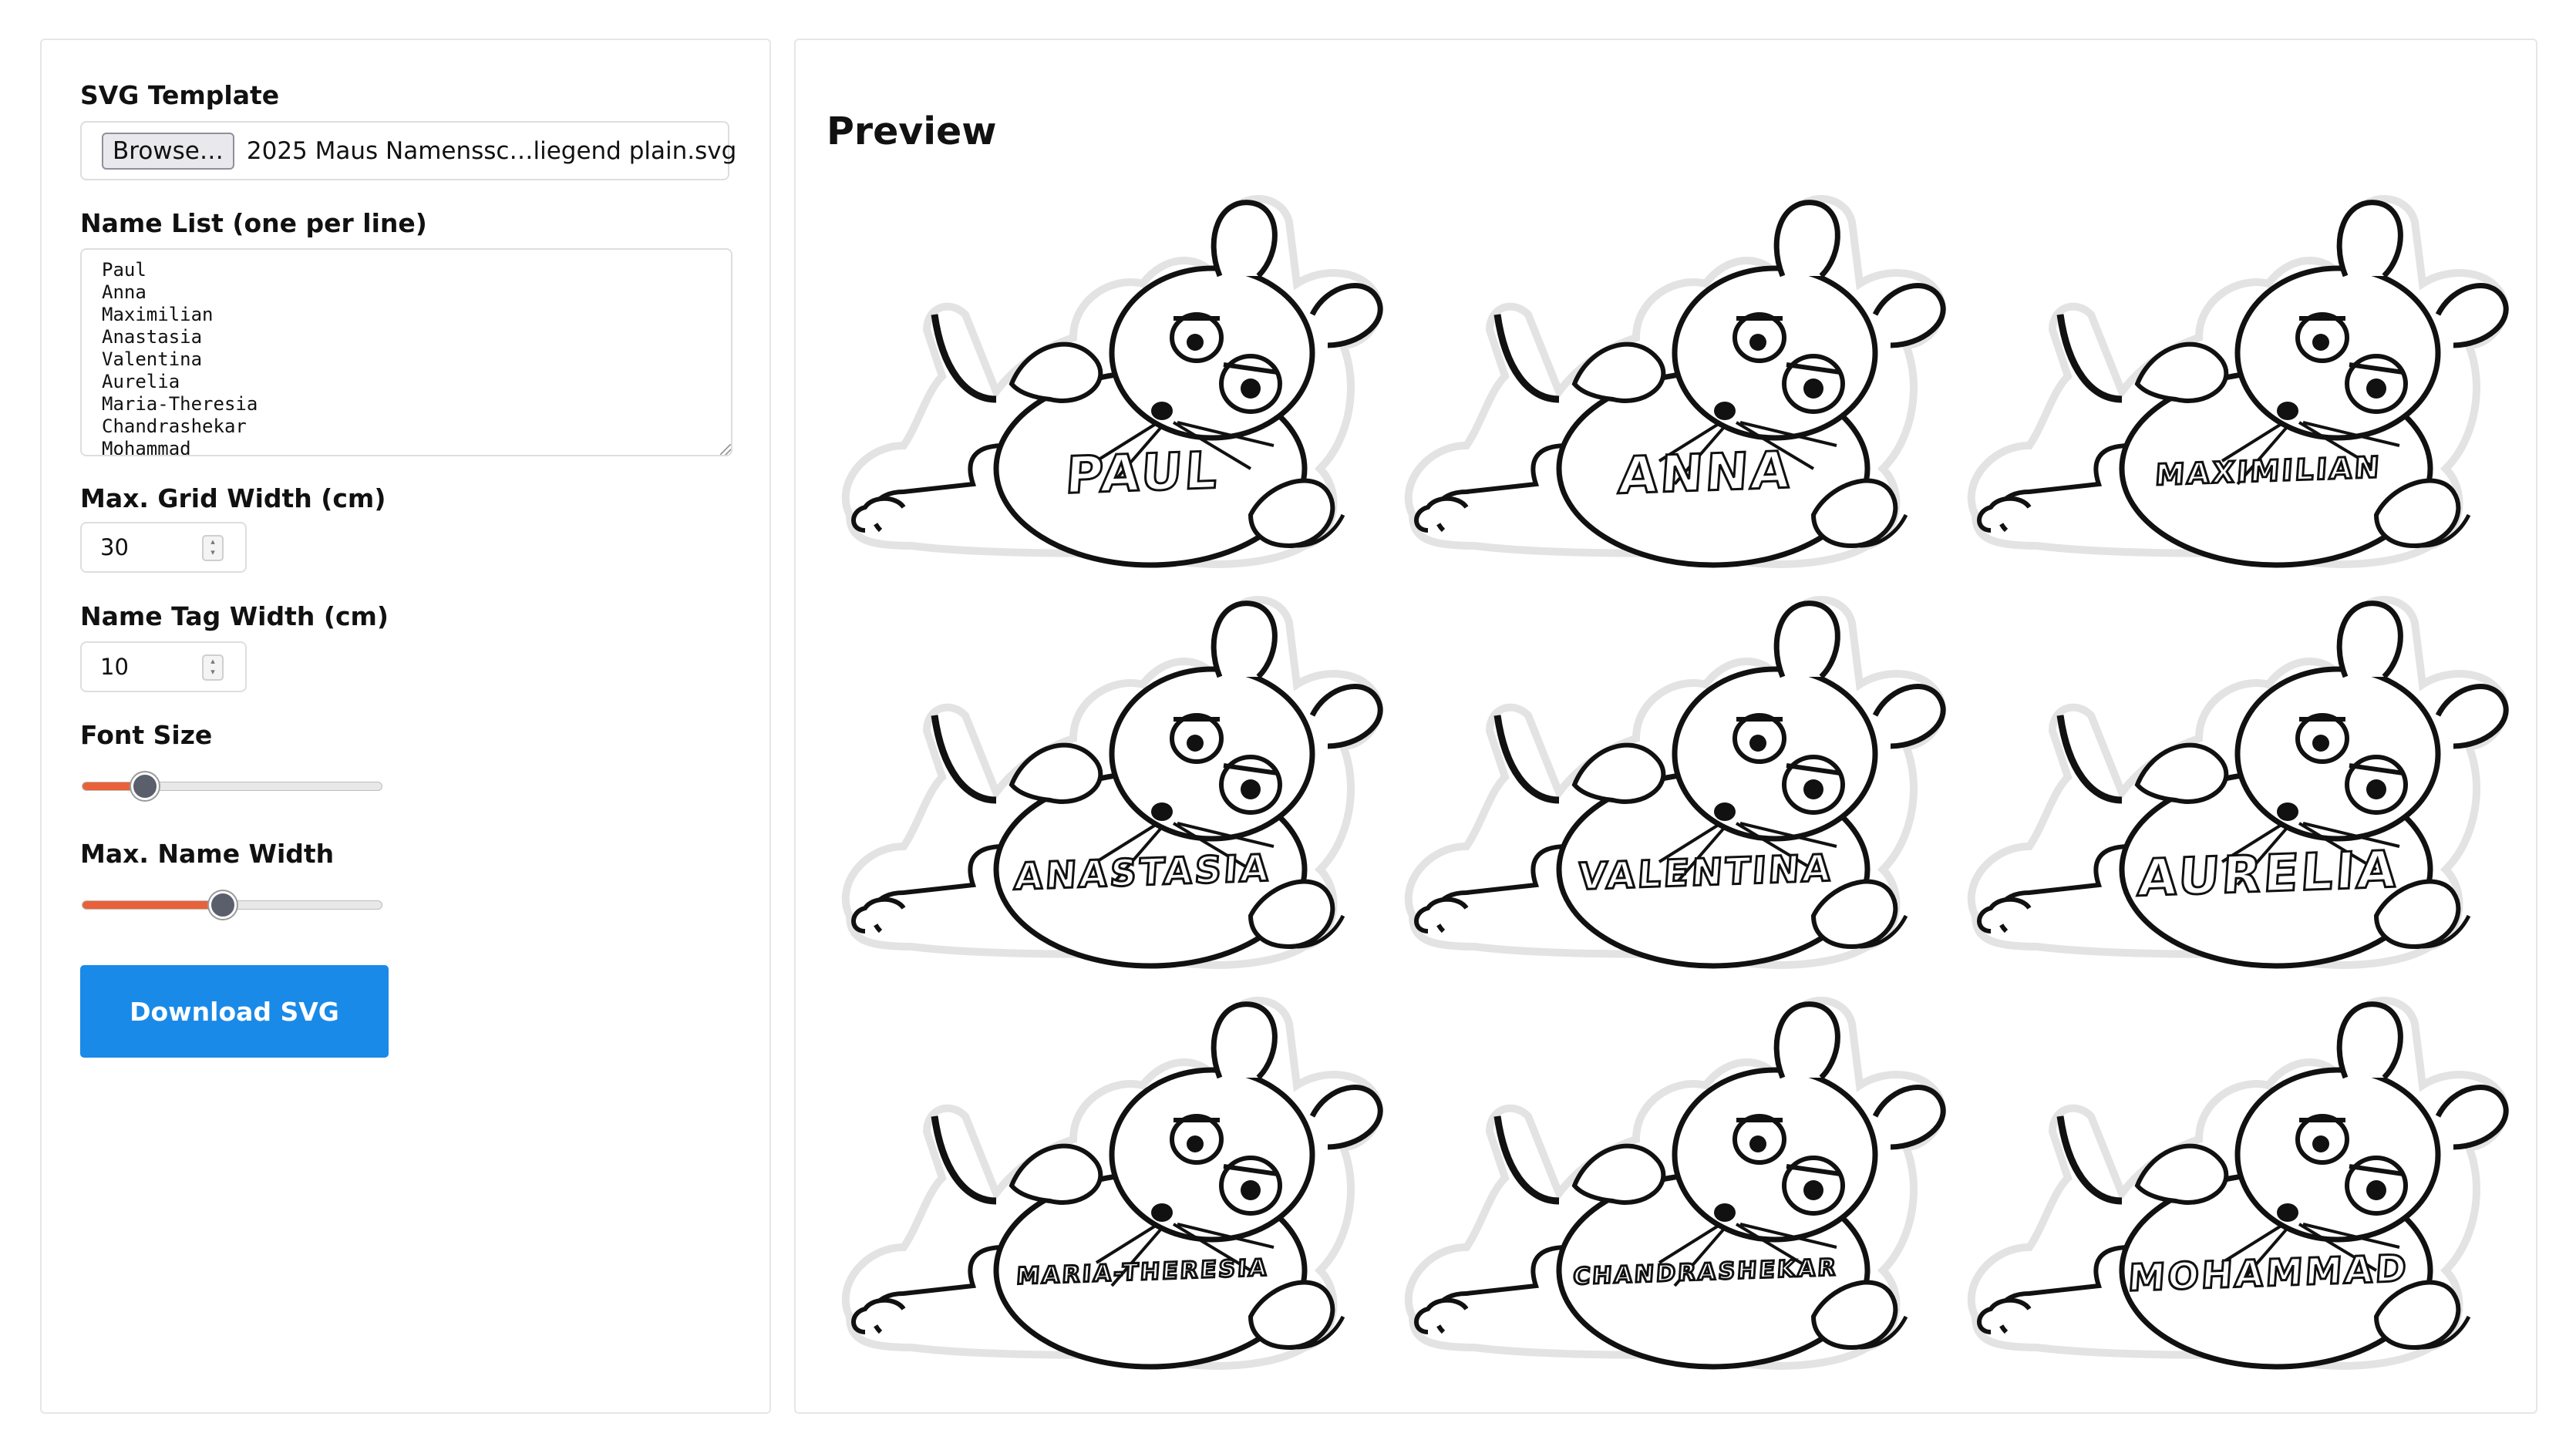 This screenshot has height=1450, width=2576. Describe the element at coordinates (213, 548) in the screenshot. I see `grid-width-spinner-icon: ▴ ▾` at that location.